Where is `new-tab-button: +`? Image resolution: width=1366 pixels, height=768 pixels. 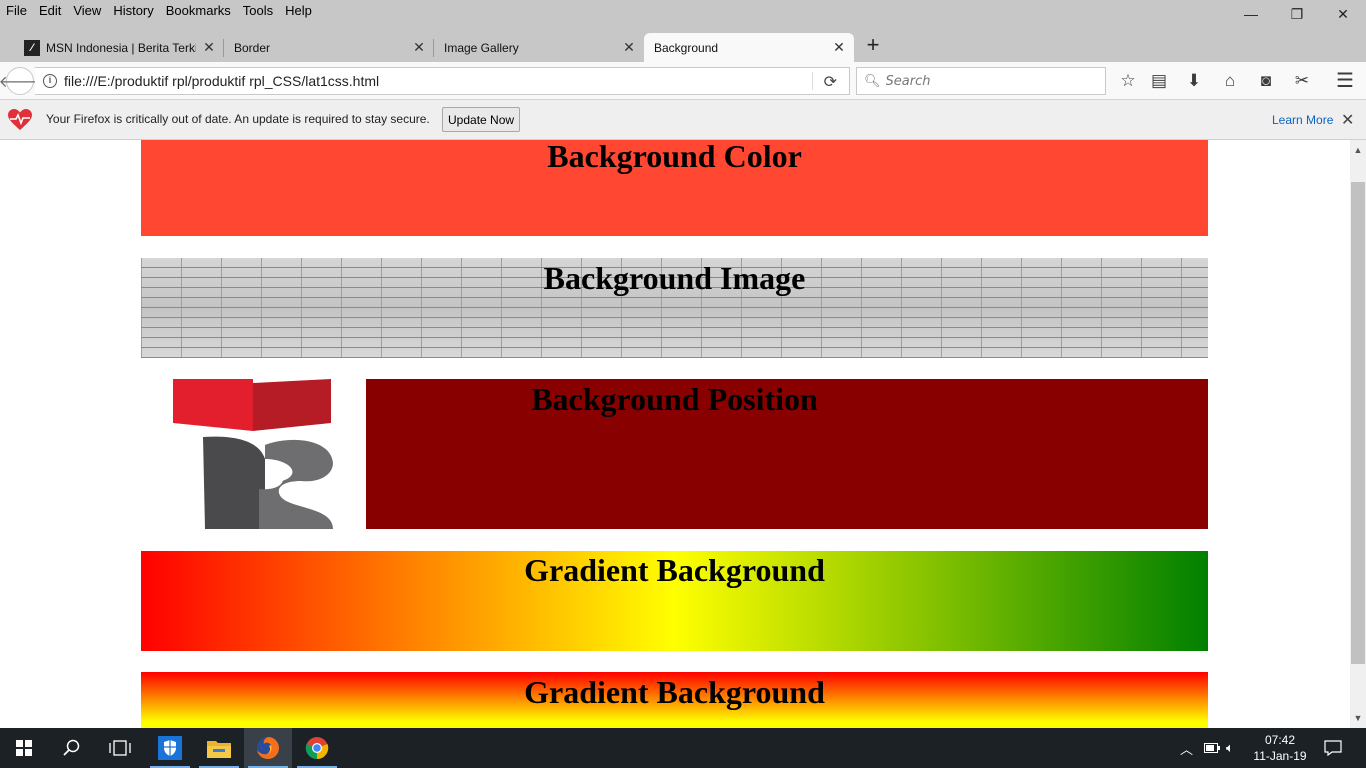
new-tab-button: + is located at coordinates (873, 45).